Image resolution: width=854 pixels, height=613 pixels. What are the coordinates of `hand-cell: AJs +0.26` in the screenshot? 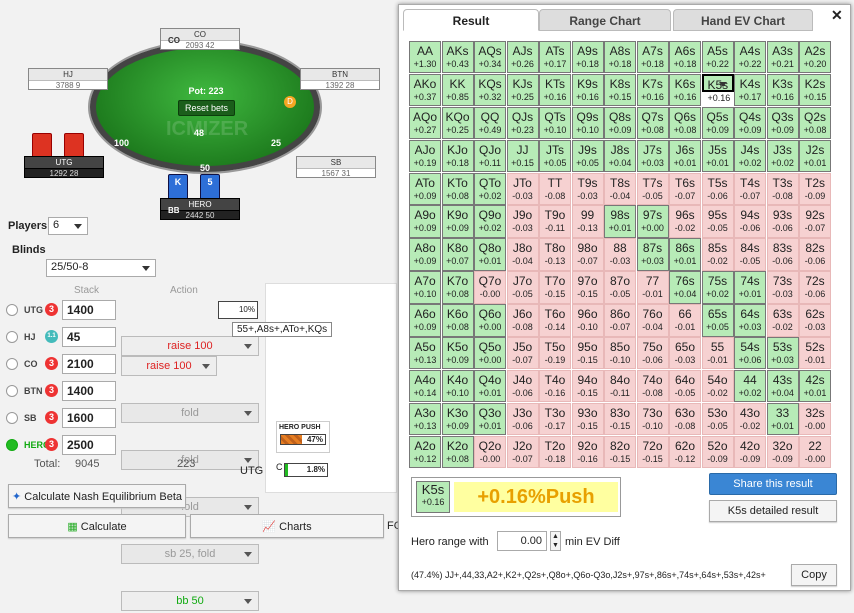 It's located at (522, 57).